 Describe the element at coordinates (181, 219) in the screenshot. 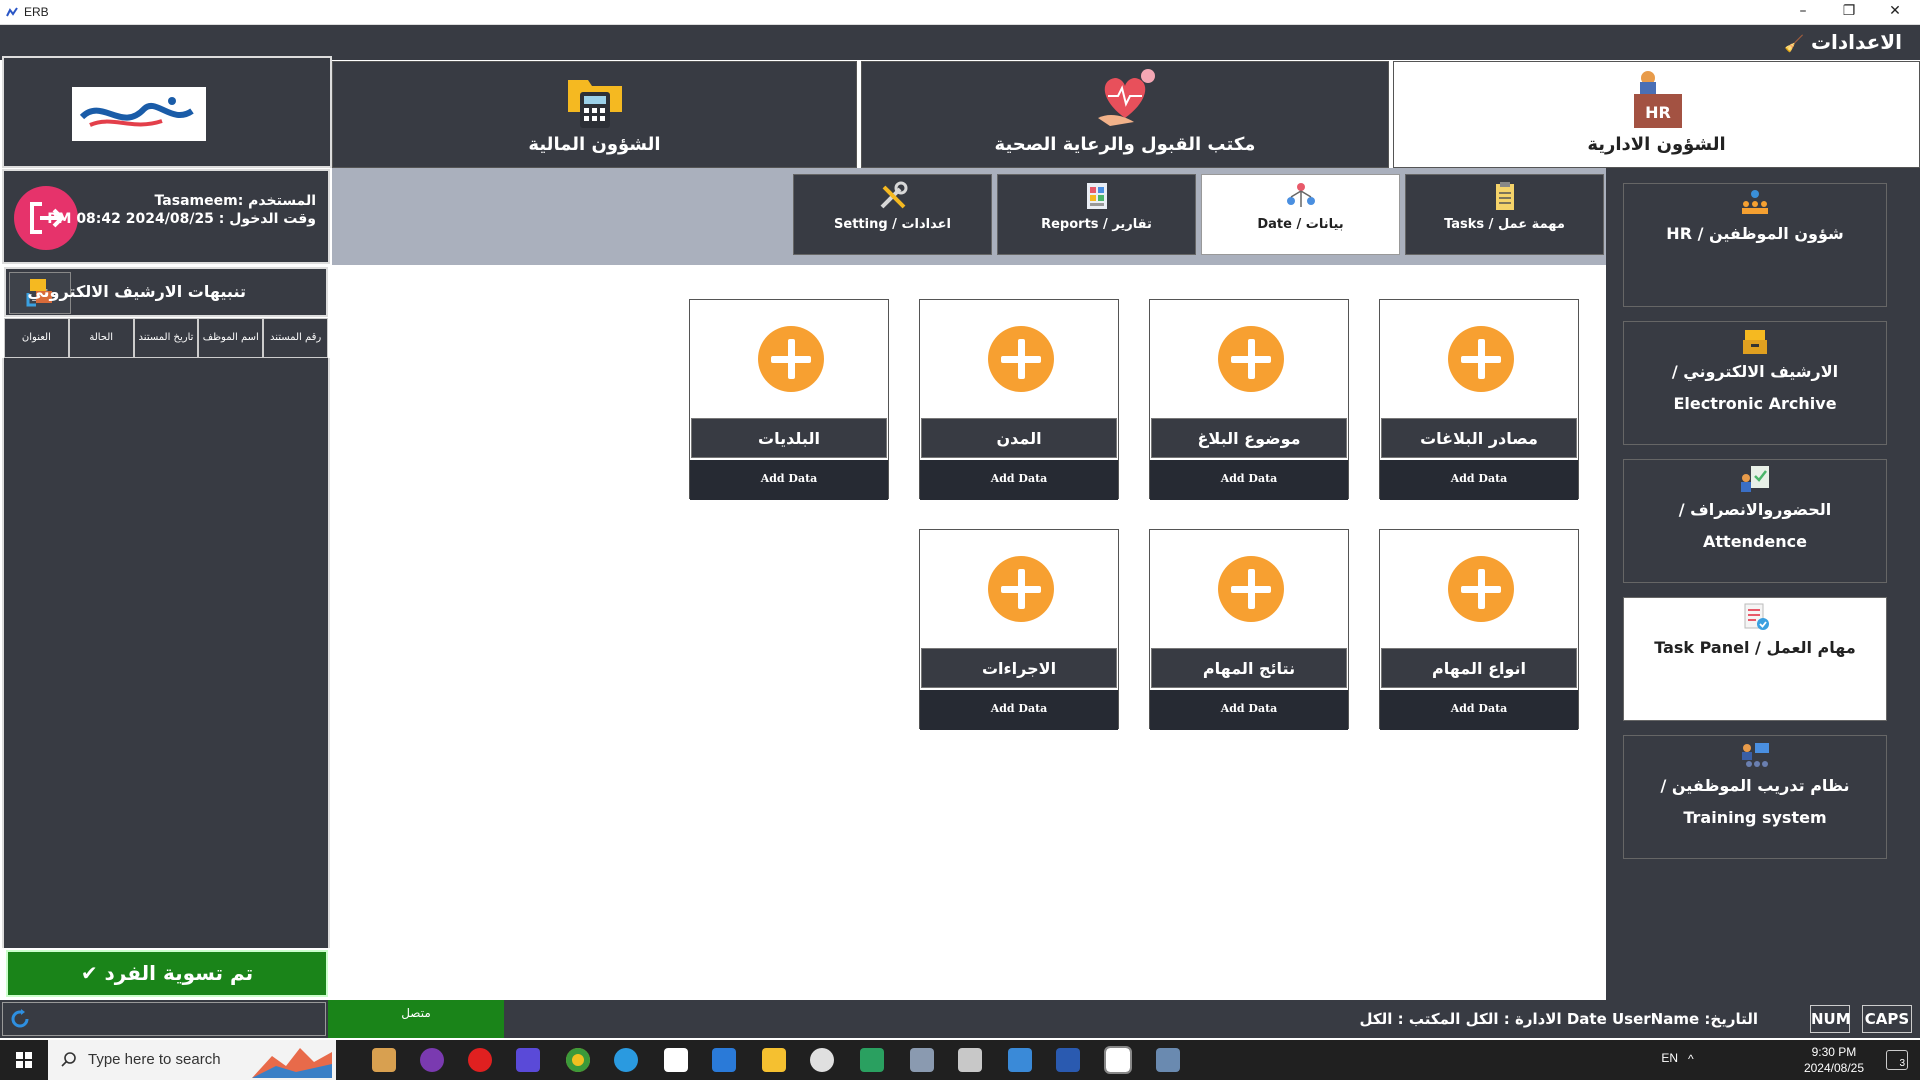

I see `login-time-line: وقت الدخول : 2024/08/25 PM 08:42` at that location.